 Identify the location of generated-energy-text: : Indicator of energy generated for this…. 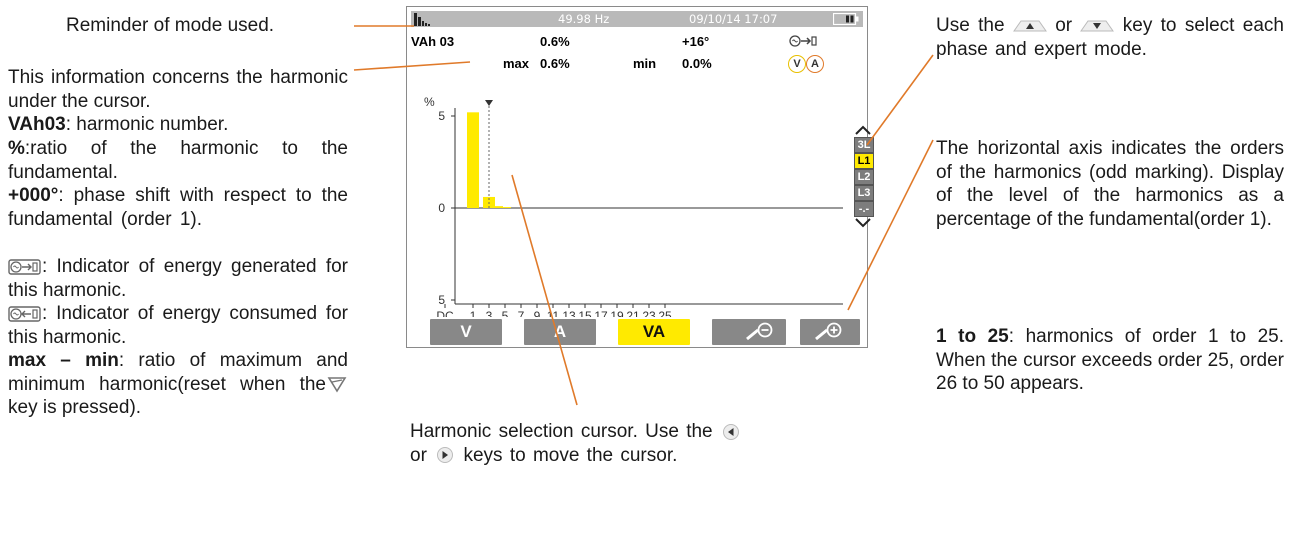
(178, 278).